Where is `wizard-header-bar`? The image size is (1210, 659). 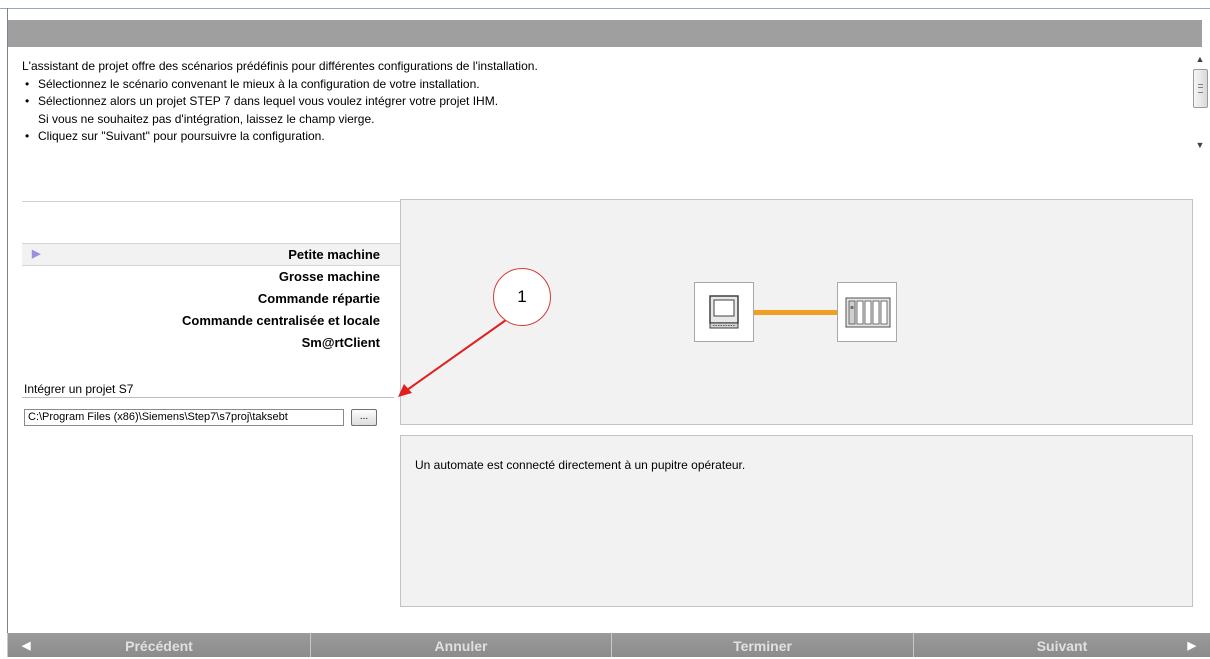 wizard-header-bar is located at coordinates (605, 33).